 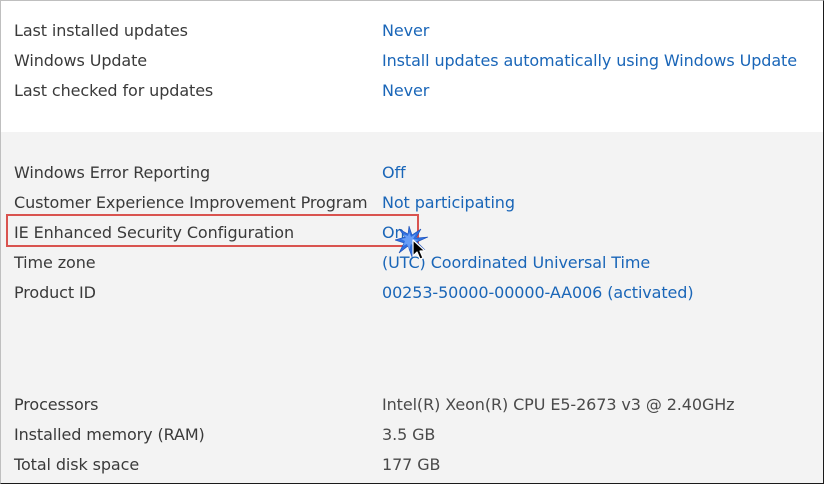 I want to click on last-installed-updates-link: Never, so click(x=405, y=31).